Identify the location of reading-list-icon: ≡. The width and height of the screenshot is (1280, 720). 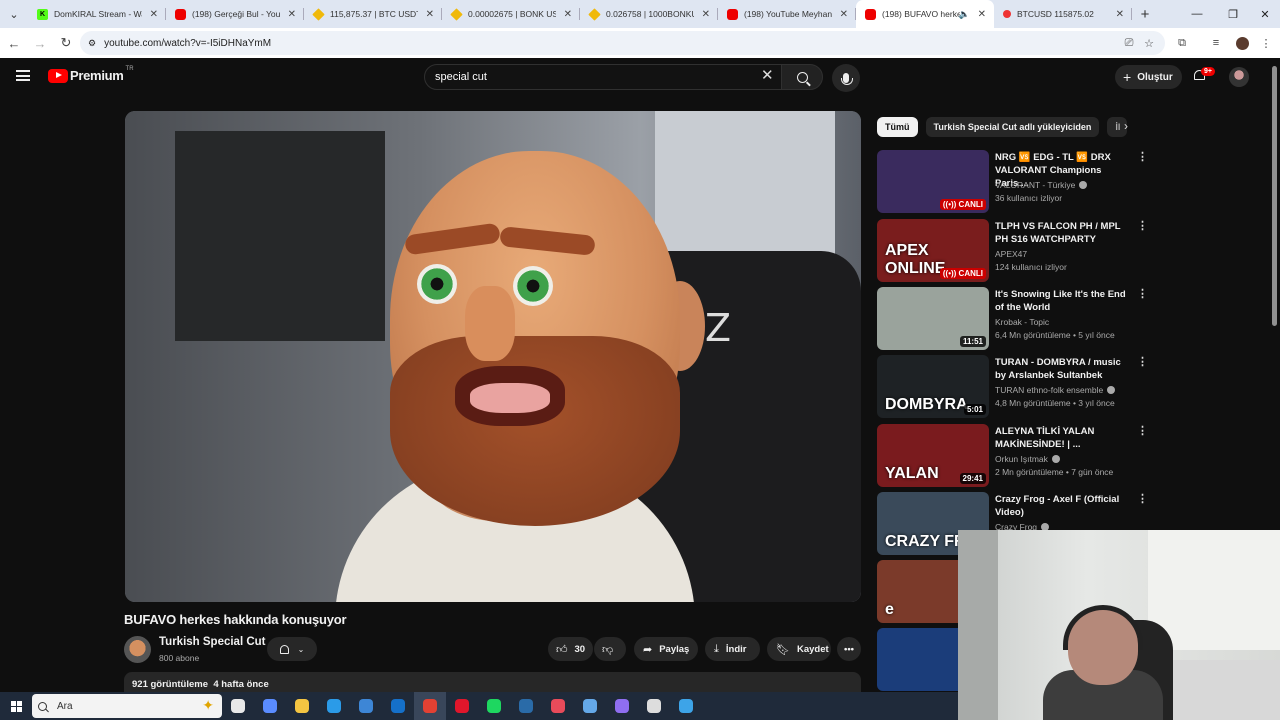
(1216, 43).